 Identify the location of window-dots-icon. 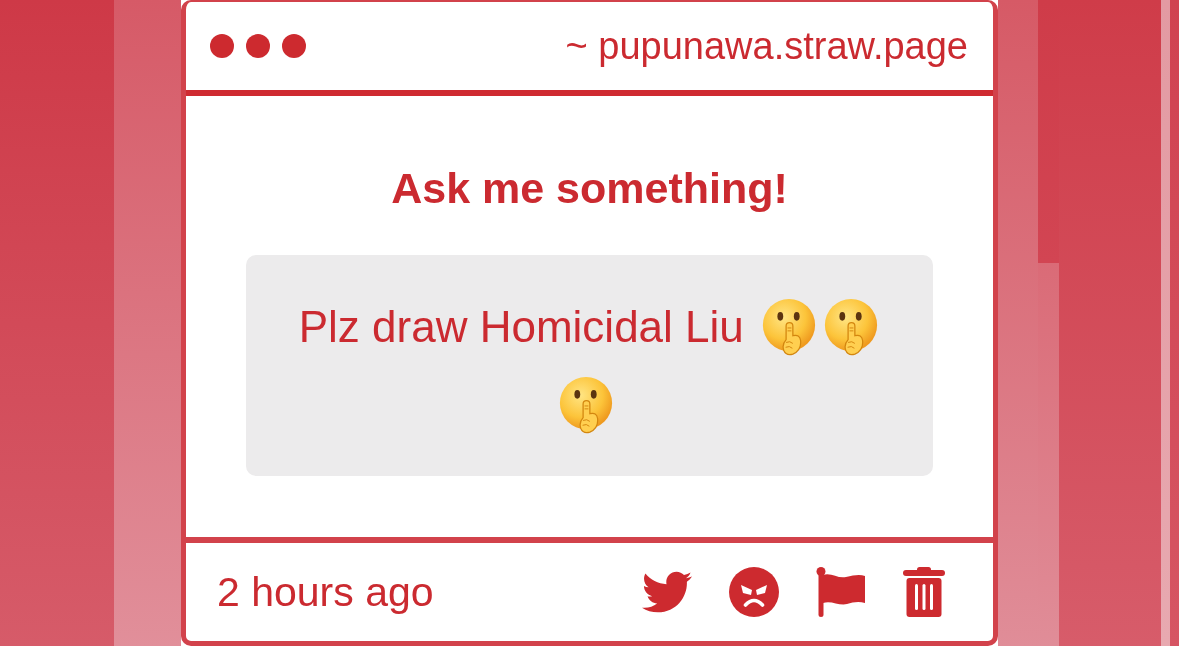
(258, 46).